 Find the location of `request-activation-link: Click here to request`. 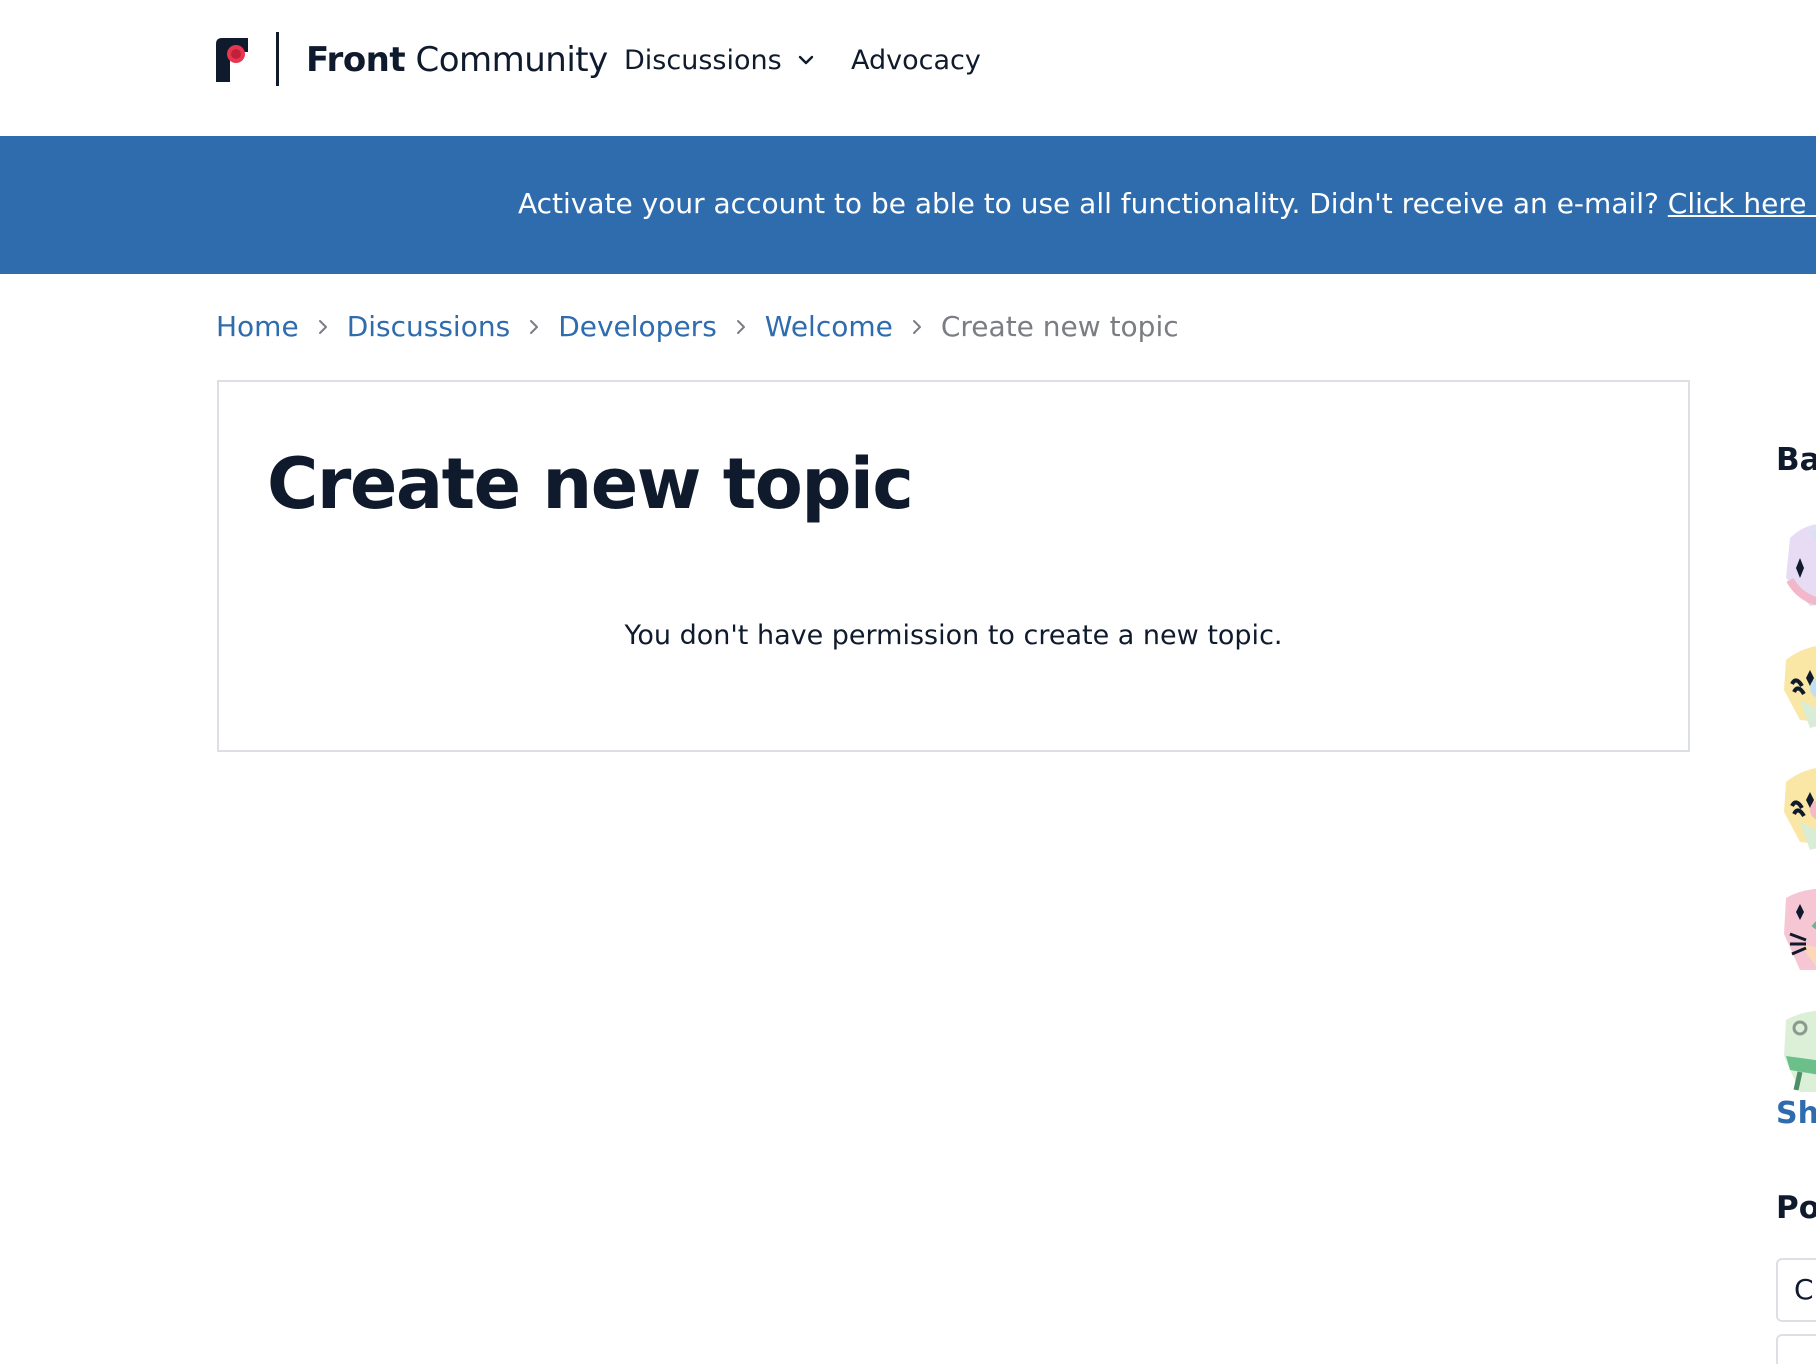

request-activation-link: Click here to request is located at coordinates (1742, 203).